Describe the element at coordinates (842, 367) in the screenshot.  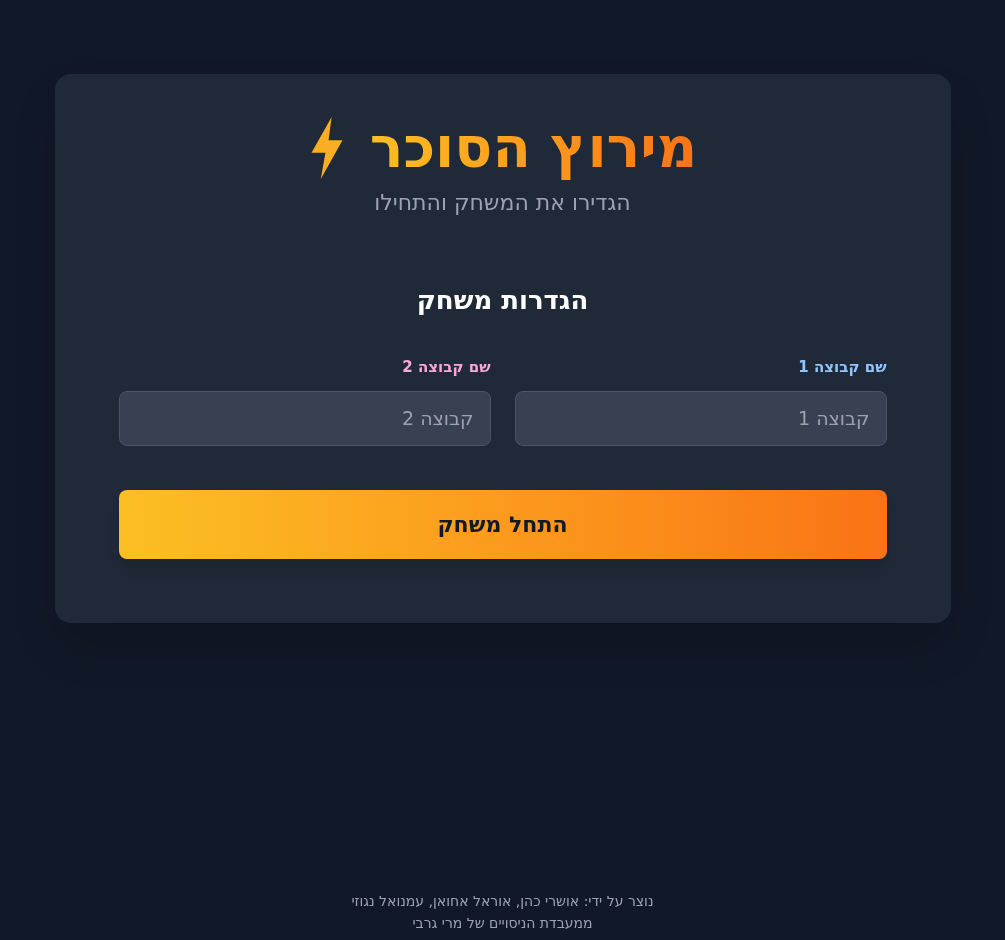
I see `field-label: שם קבוצה 1` at that location.